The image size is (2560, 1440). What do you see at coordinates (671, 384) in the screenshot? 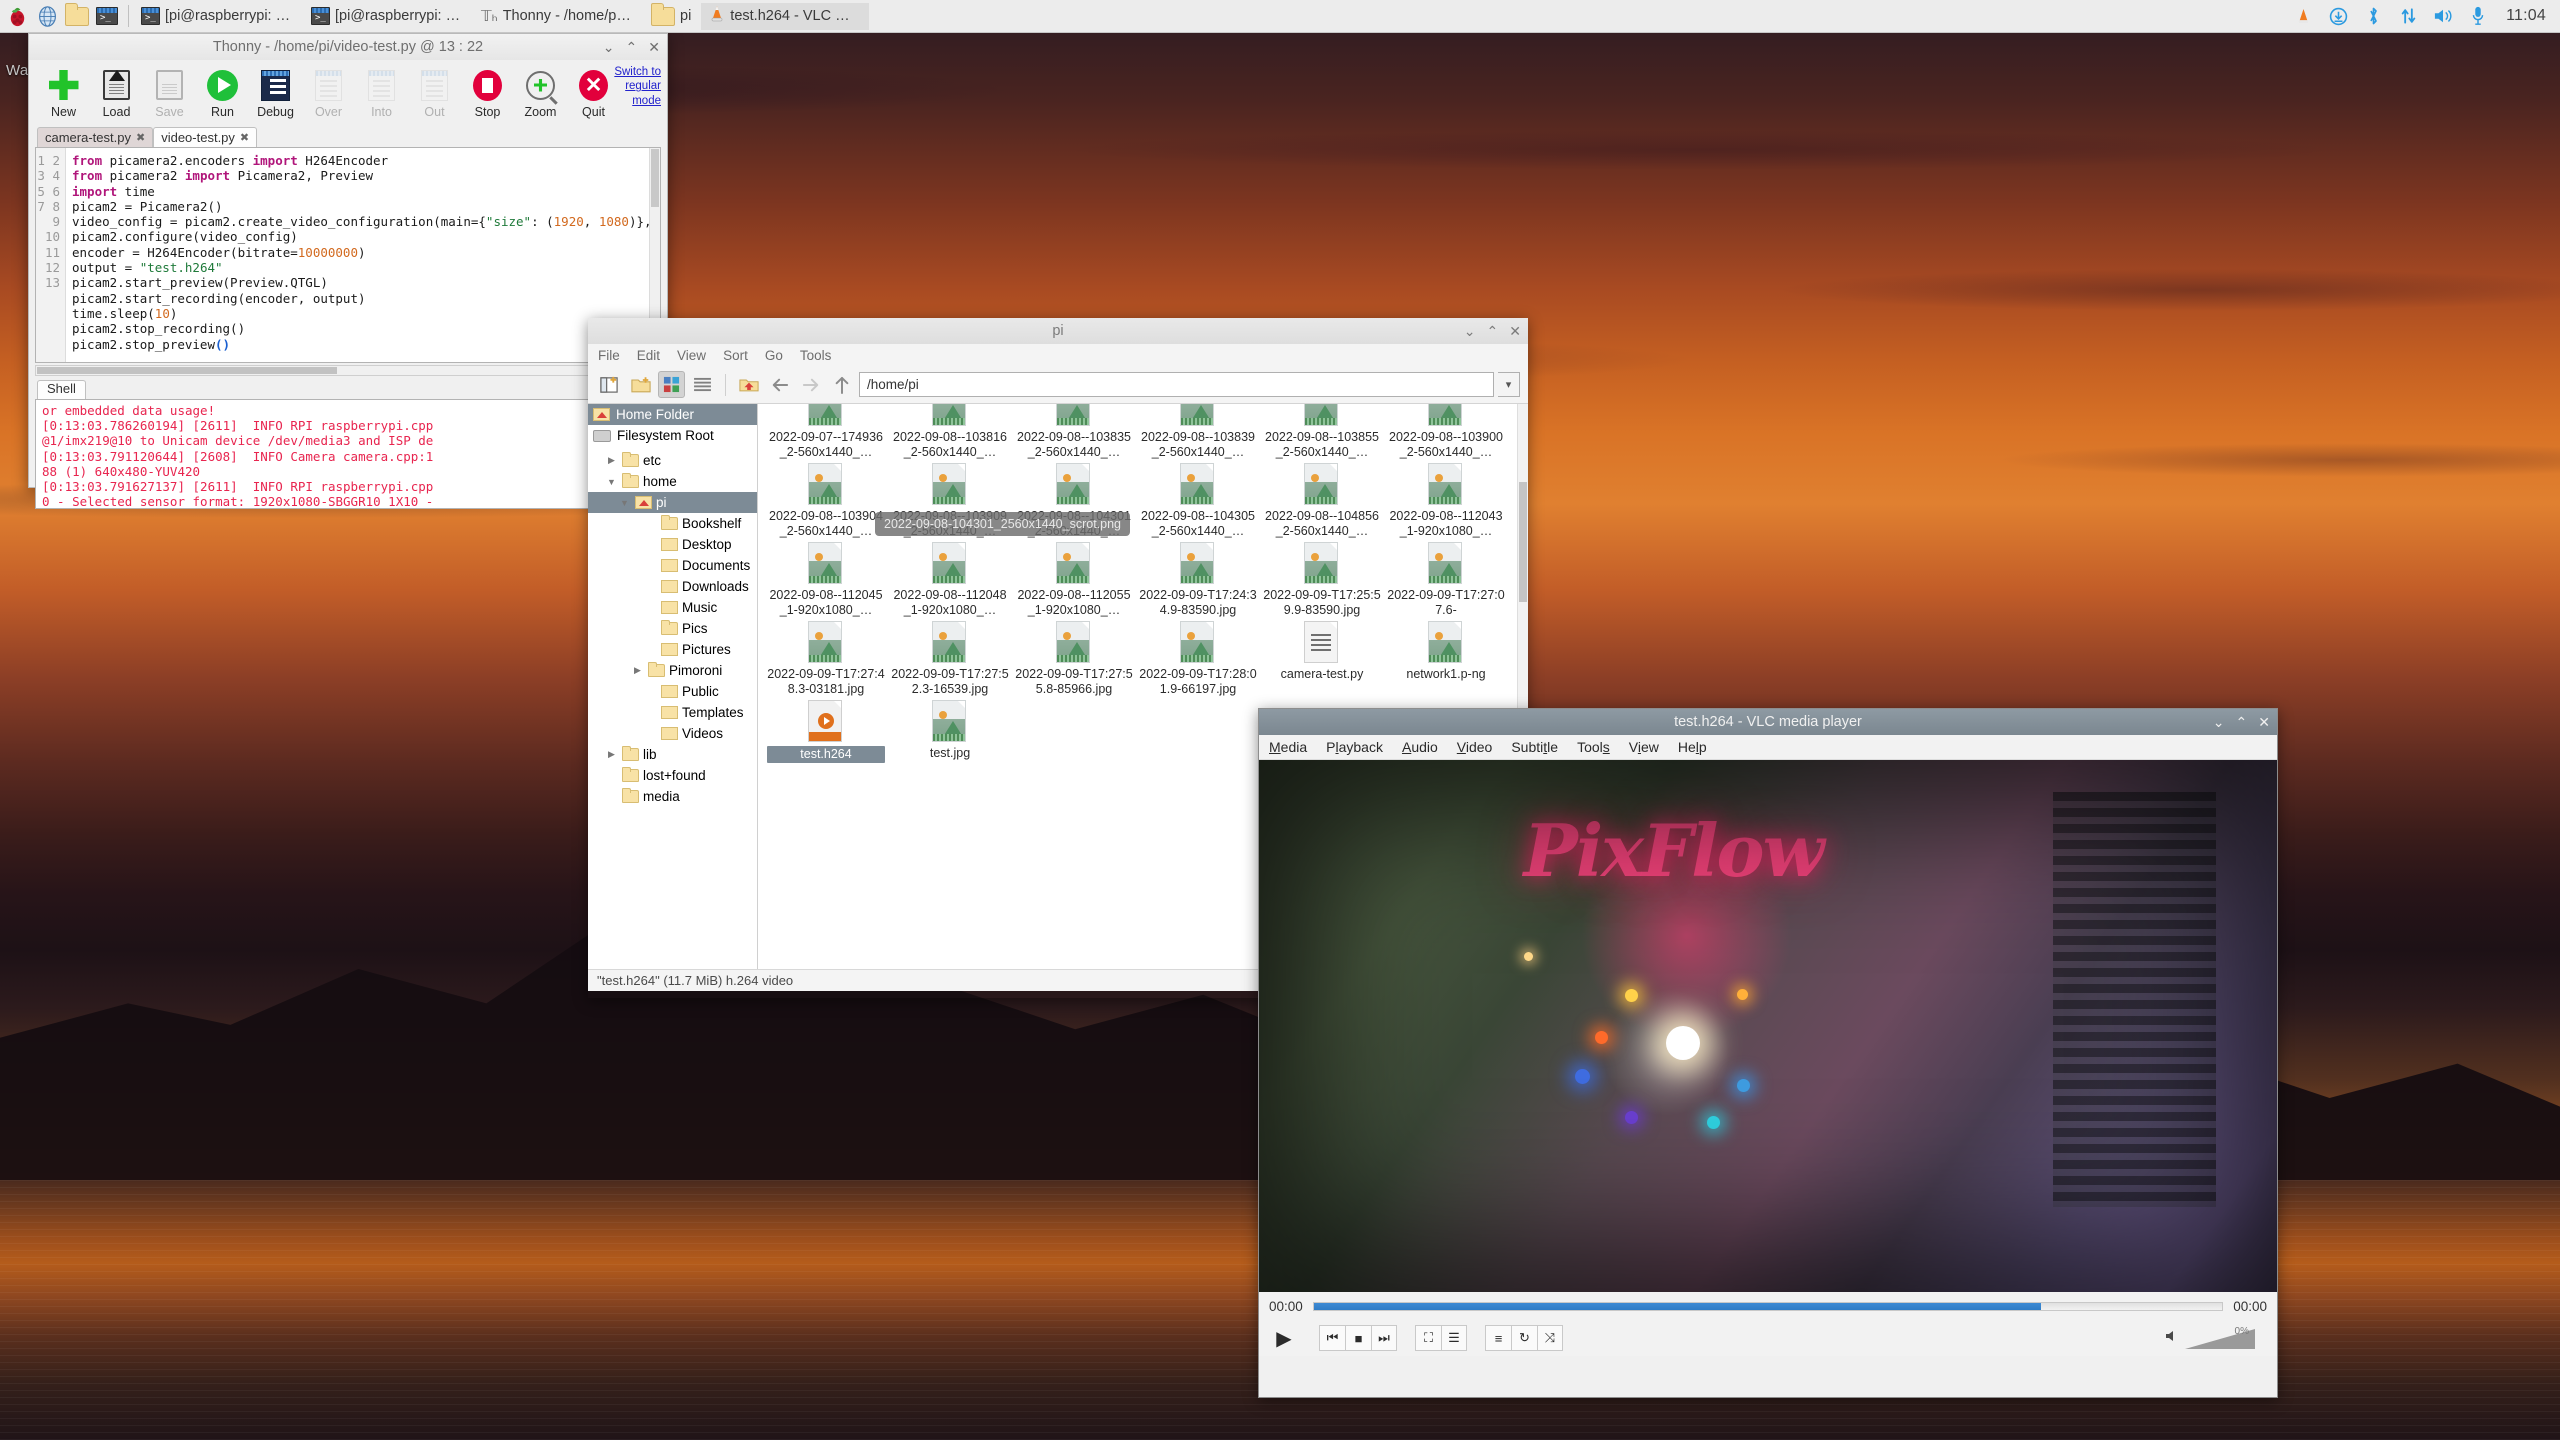
I see `icon-view-button` at bounding box center [671, 384].